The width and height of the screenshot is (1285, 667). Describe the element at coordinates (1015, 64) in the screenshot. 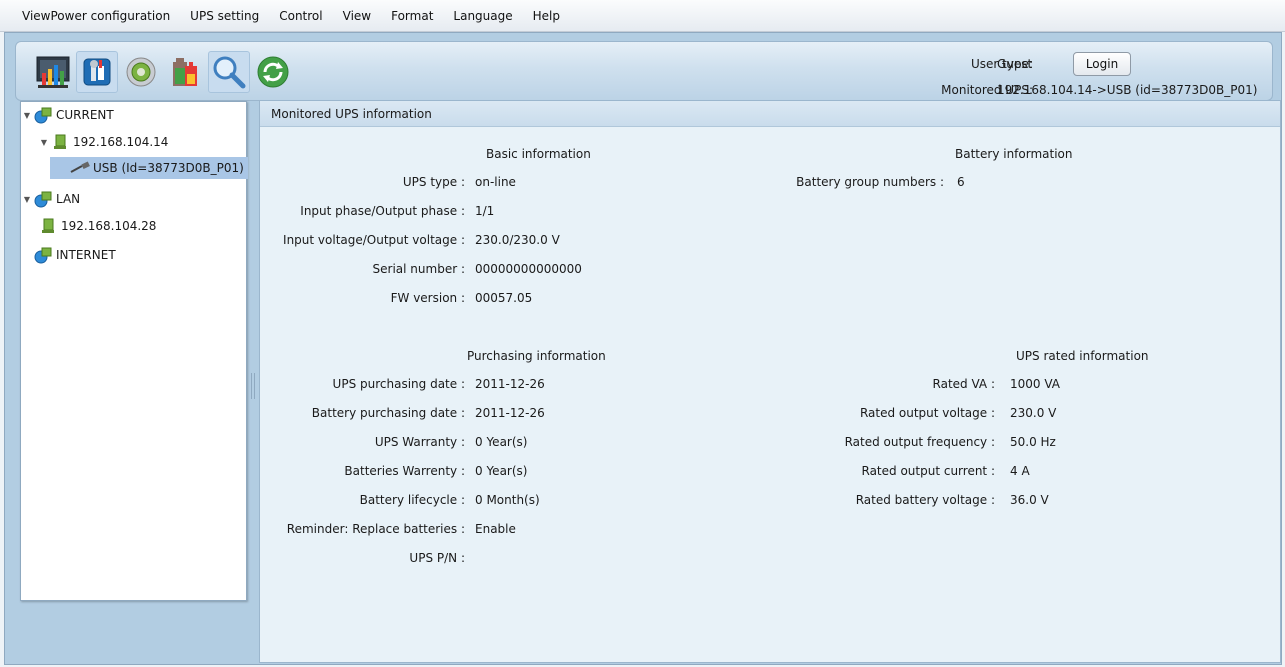

I see `user-type-value: Guest` at that location.